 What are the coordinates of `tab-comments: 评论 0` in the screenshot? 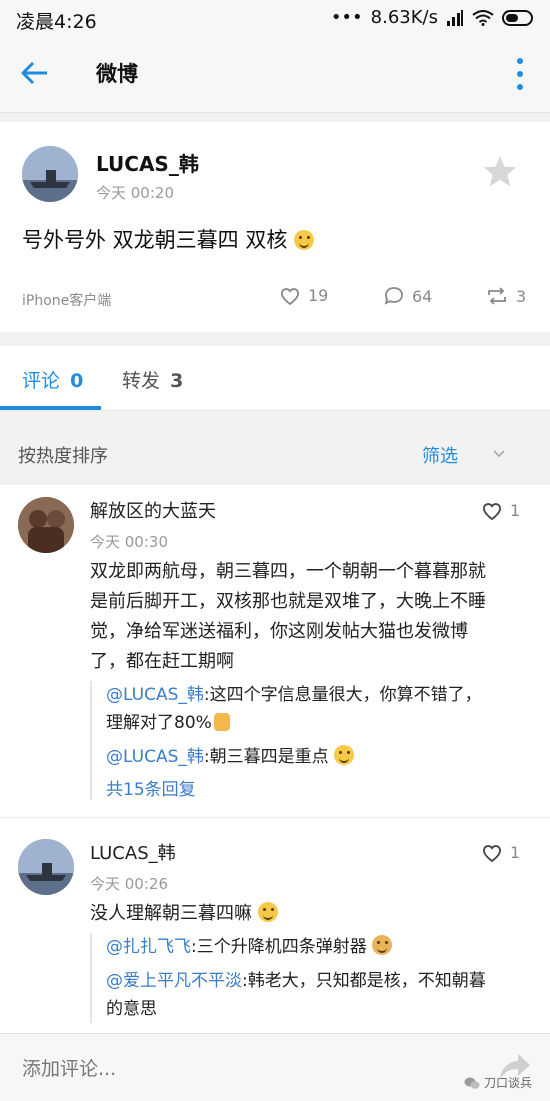 It's located at (52, 379).